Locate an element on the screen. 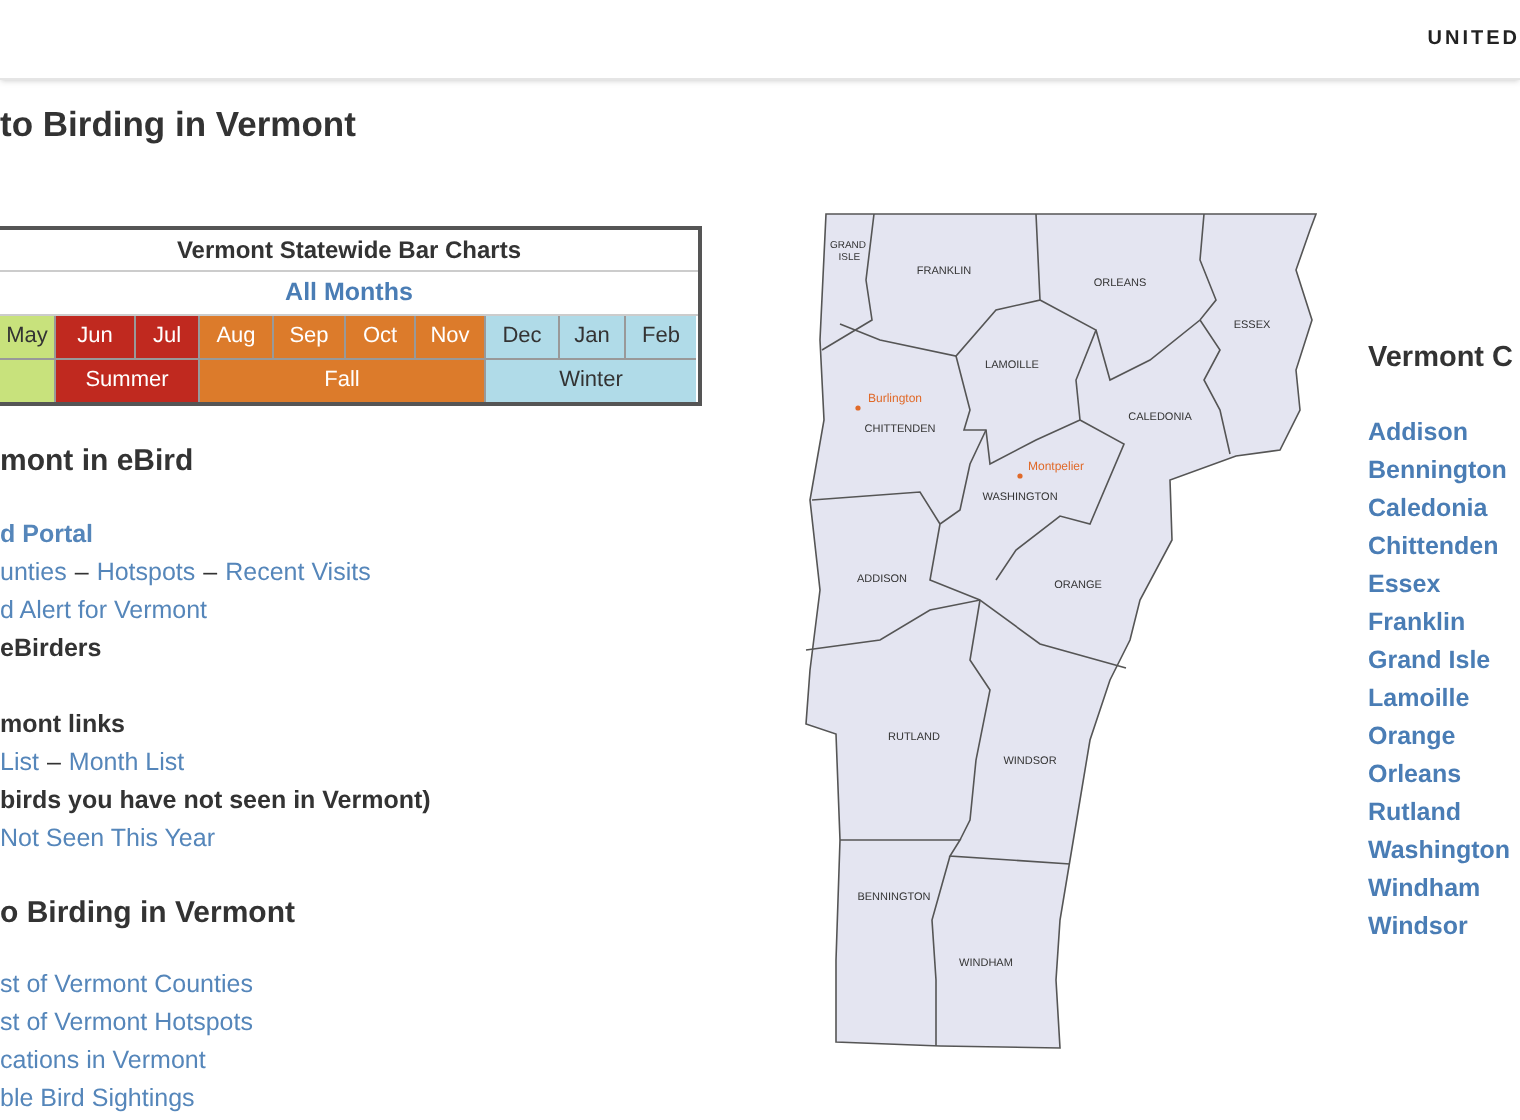  county-link: Caledonia is located at coordinates (1441, 508).